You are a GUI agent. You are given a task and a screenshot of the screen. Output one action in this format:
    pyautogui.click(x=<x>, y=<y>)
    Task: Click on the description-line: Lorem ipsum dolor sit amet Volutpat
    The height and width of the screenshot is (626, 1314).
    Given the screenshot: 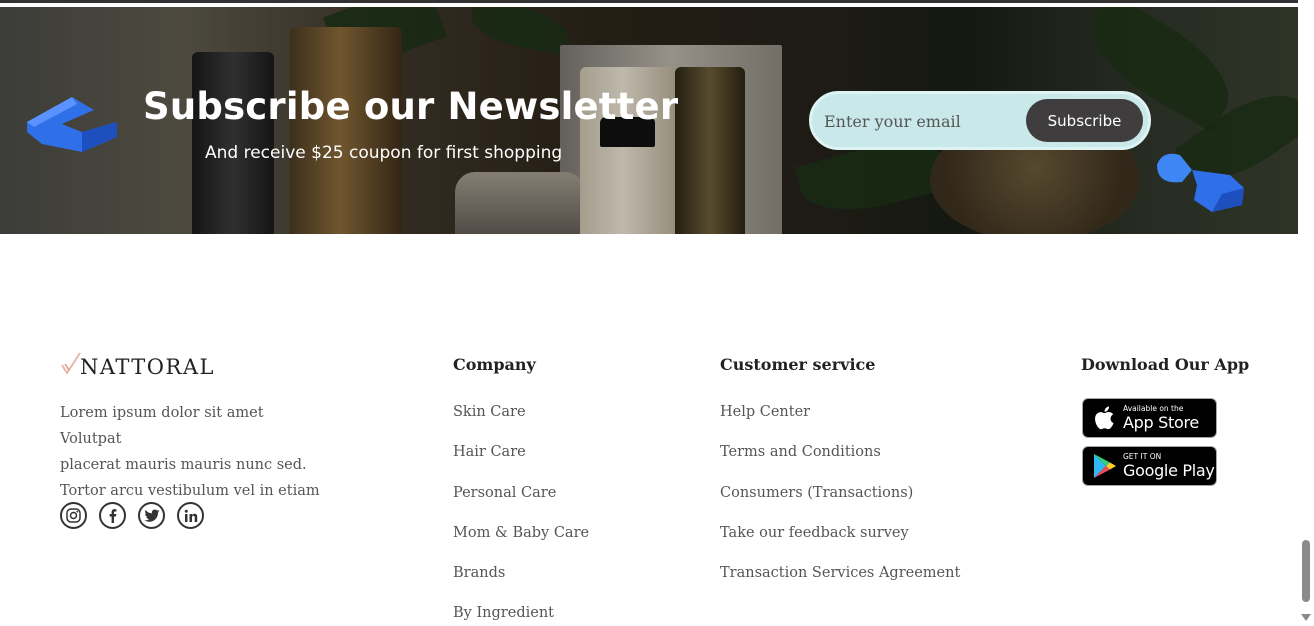 What is the action you would take?
    pyautogui.click(x=162, y=426)
    